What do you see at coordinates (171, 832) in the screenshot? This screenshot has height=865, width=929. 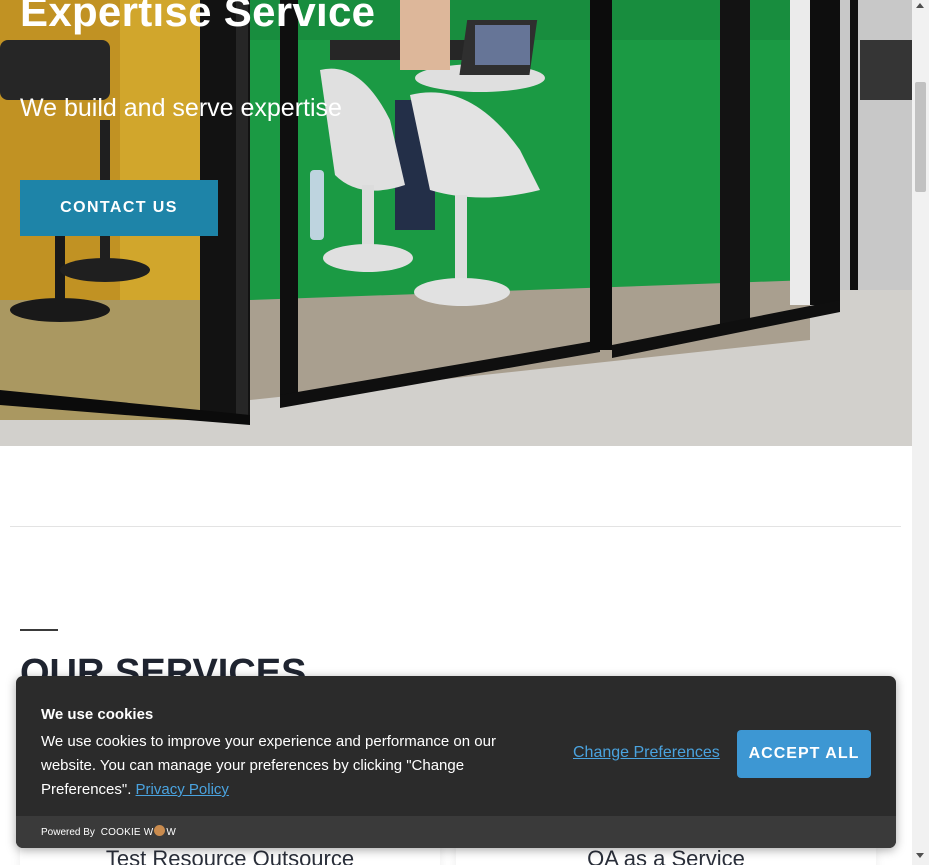 I see `cookiewow-brand-end: W` at bounding box center [171, 832].